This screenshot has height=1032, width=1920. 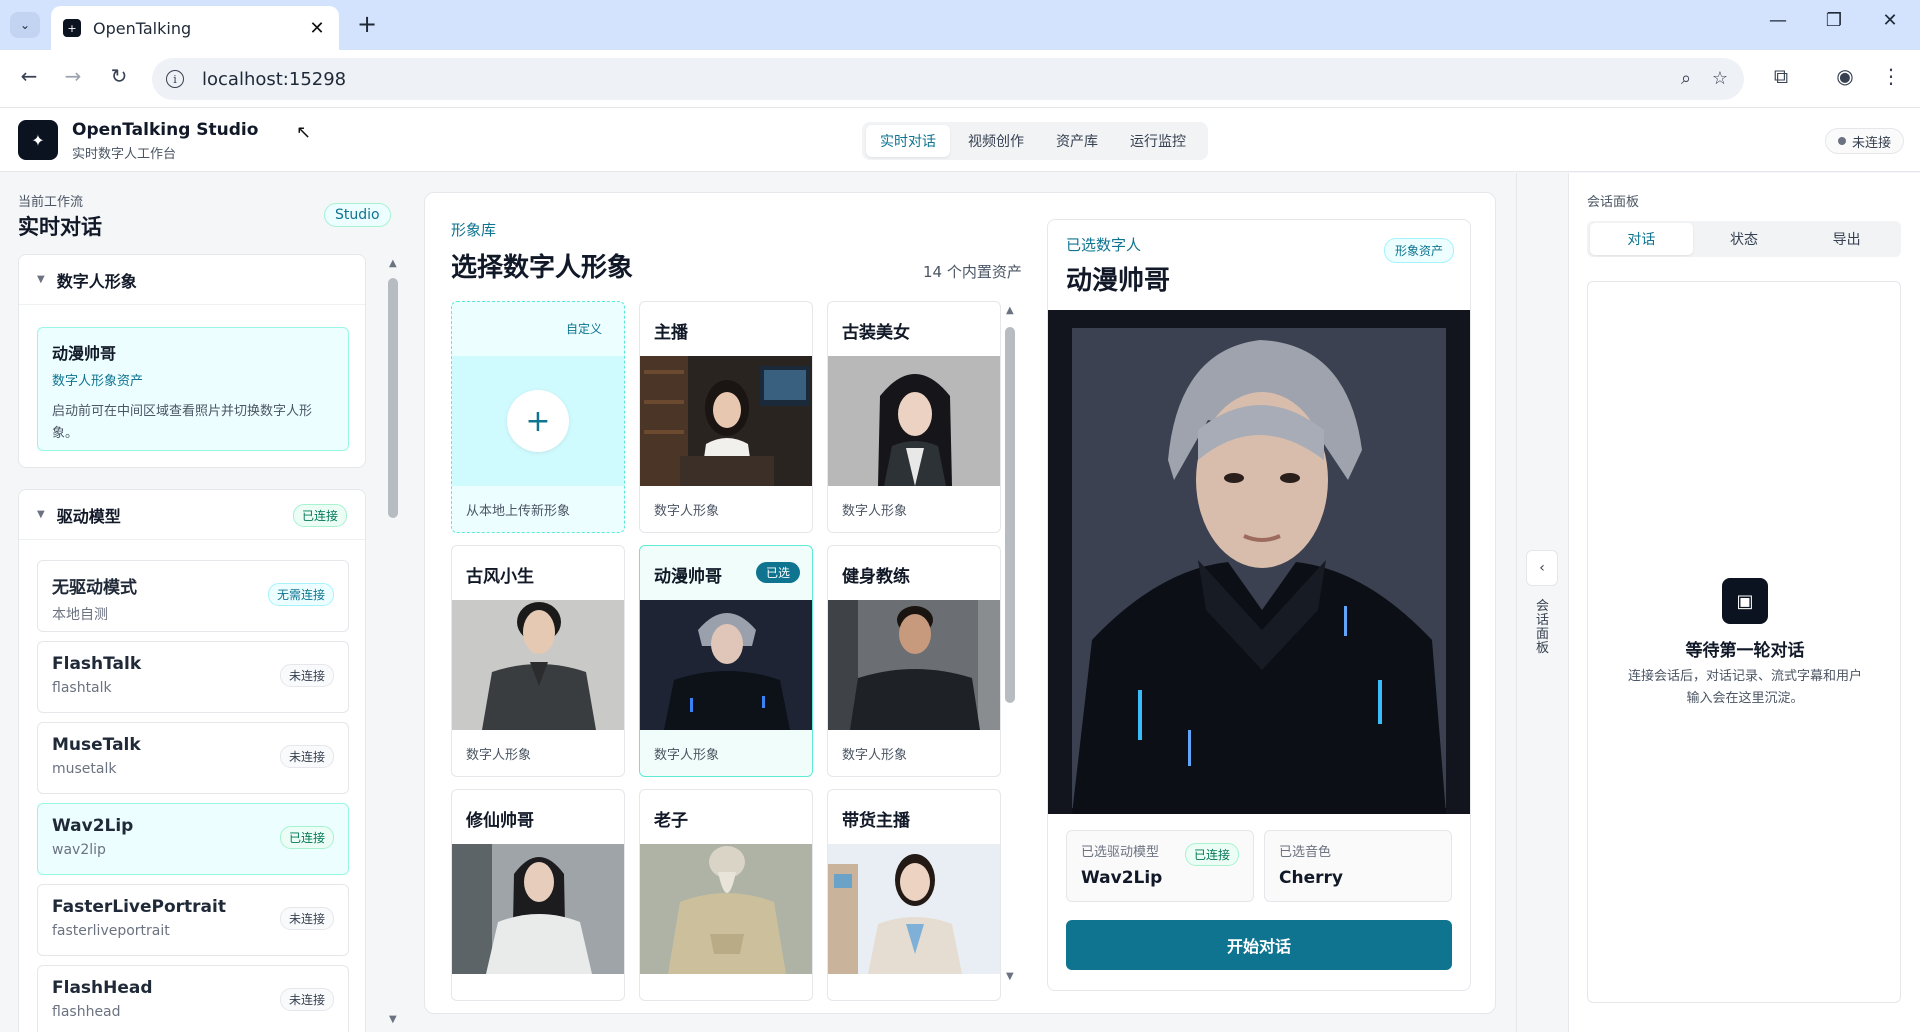 I want to click on profile-icon: ◉, so click(x=1845, y=76).